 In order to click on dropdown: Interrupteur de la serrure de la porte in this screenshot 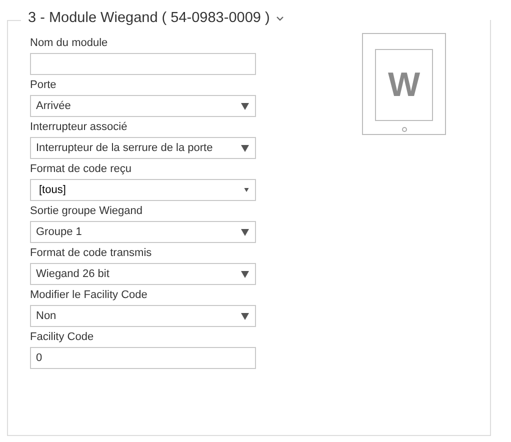, I will do `click(143, 148)`.